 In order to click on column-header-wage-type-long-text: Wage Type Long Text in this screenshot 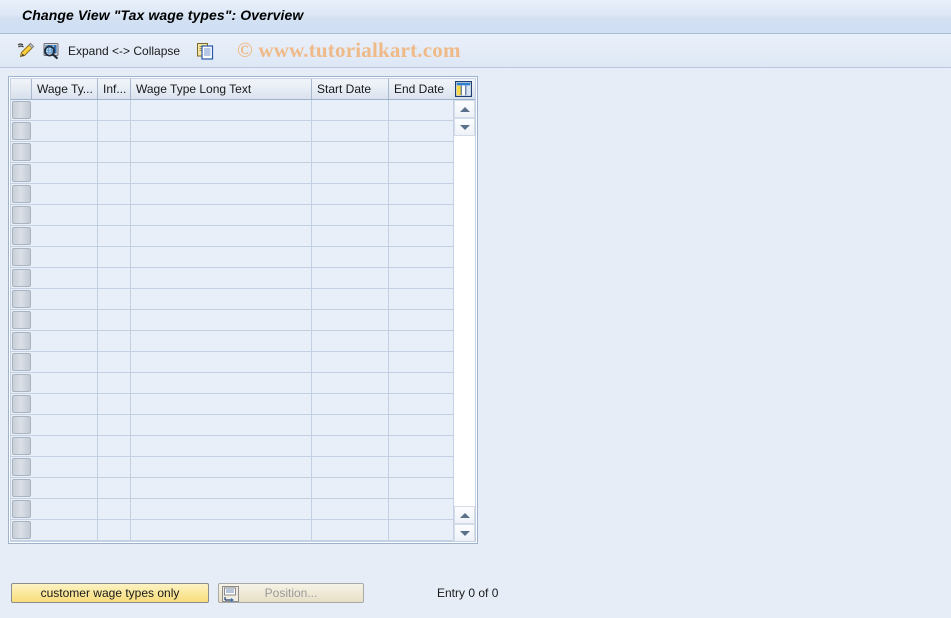, I will do `click(221, 89)`.